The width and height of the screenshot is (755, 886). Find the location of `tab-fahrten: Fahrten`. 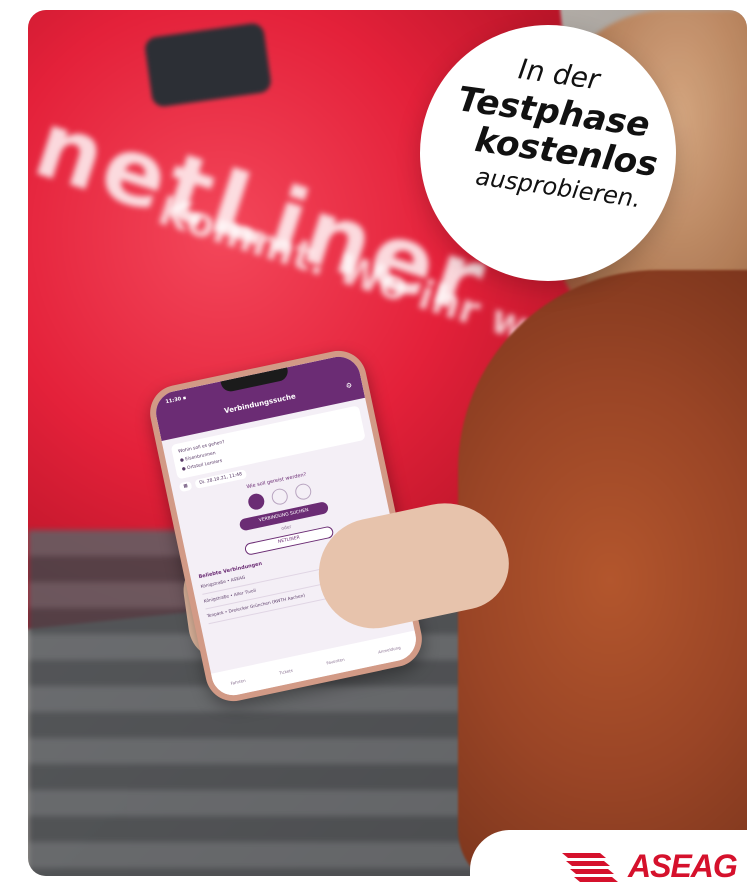

tab-fahrten: Fahrten is located at coordinates (238, 681).